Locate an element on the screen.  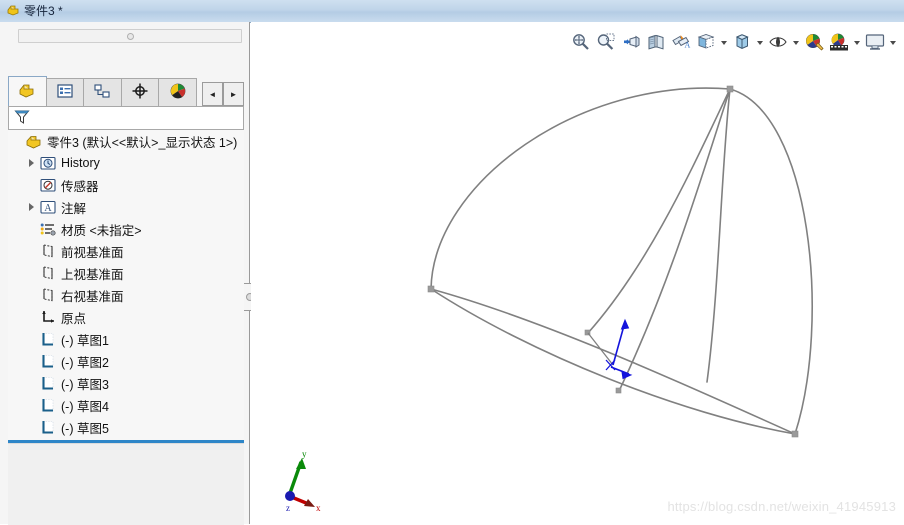
tree-item-label: 原点 is located at coordinates (74, 318).